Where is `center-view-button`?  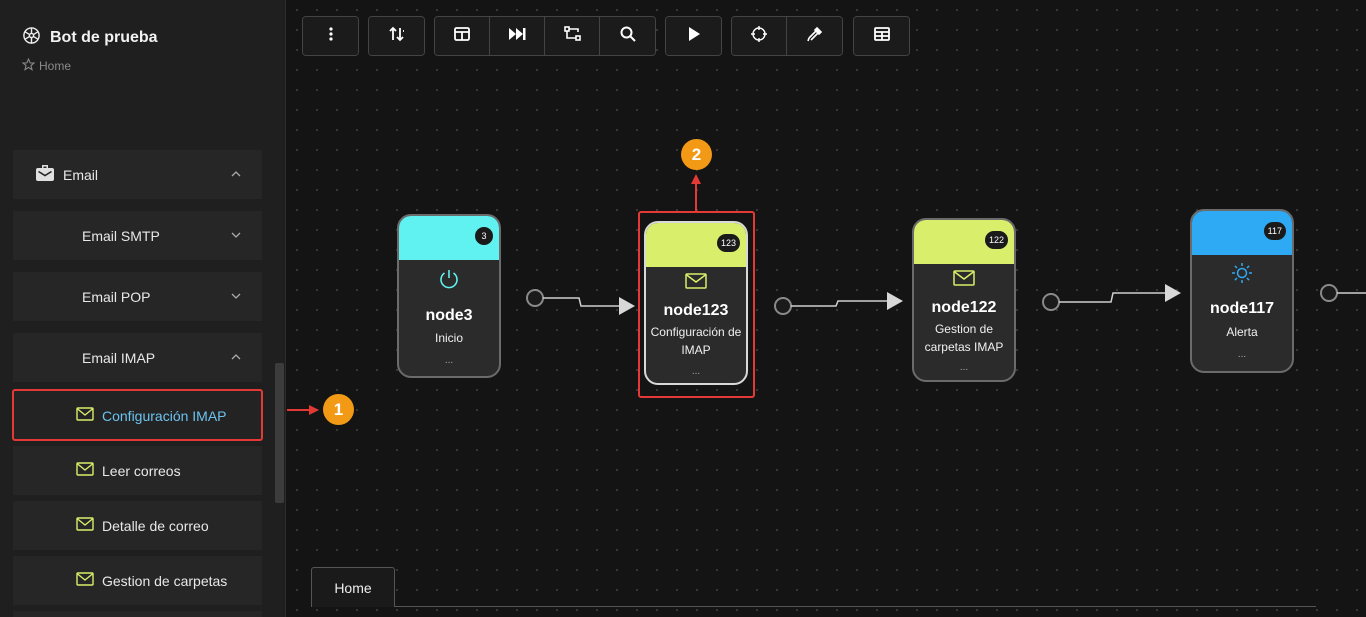
center-view-button is located at coordinates (759, 36).